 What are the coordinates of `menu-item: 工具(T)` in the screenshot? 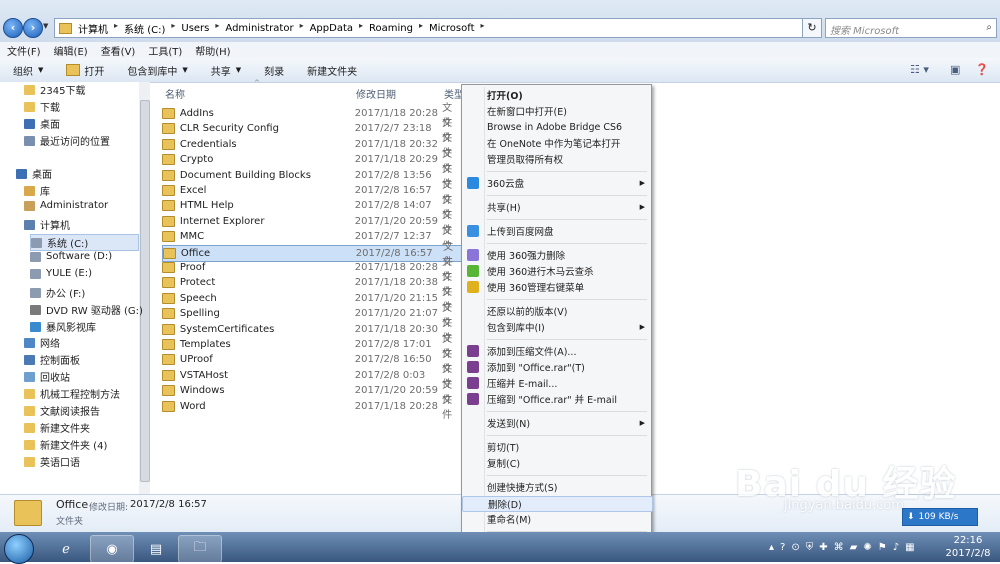 It's located at (165, 50).